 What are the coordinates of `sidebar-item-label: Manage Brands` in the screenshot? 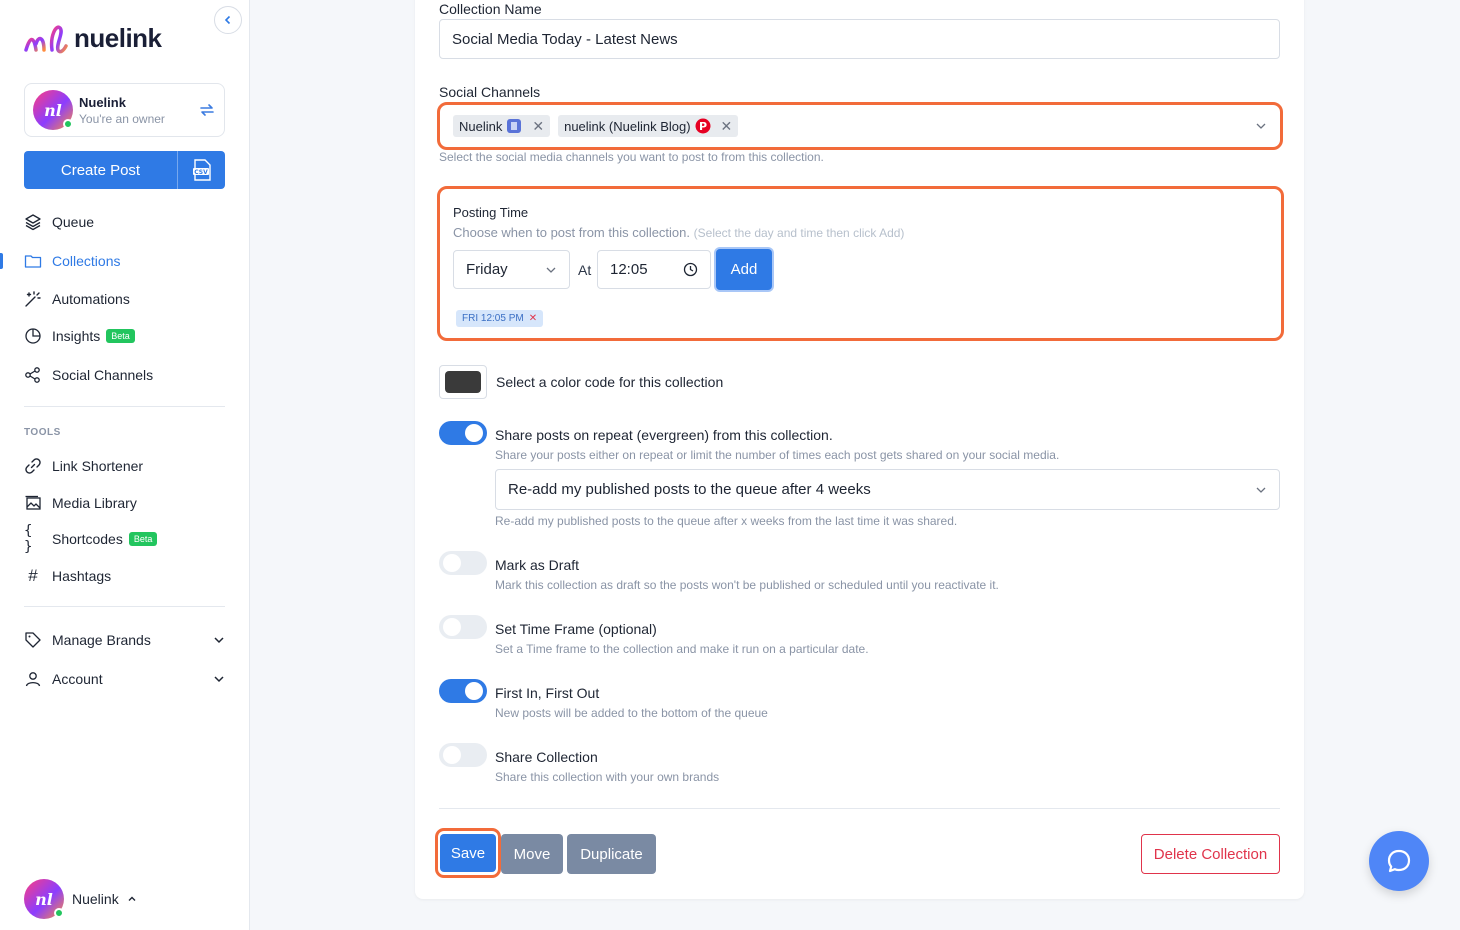 It's located at (101, 640).